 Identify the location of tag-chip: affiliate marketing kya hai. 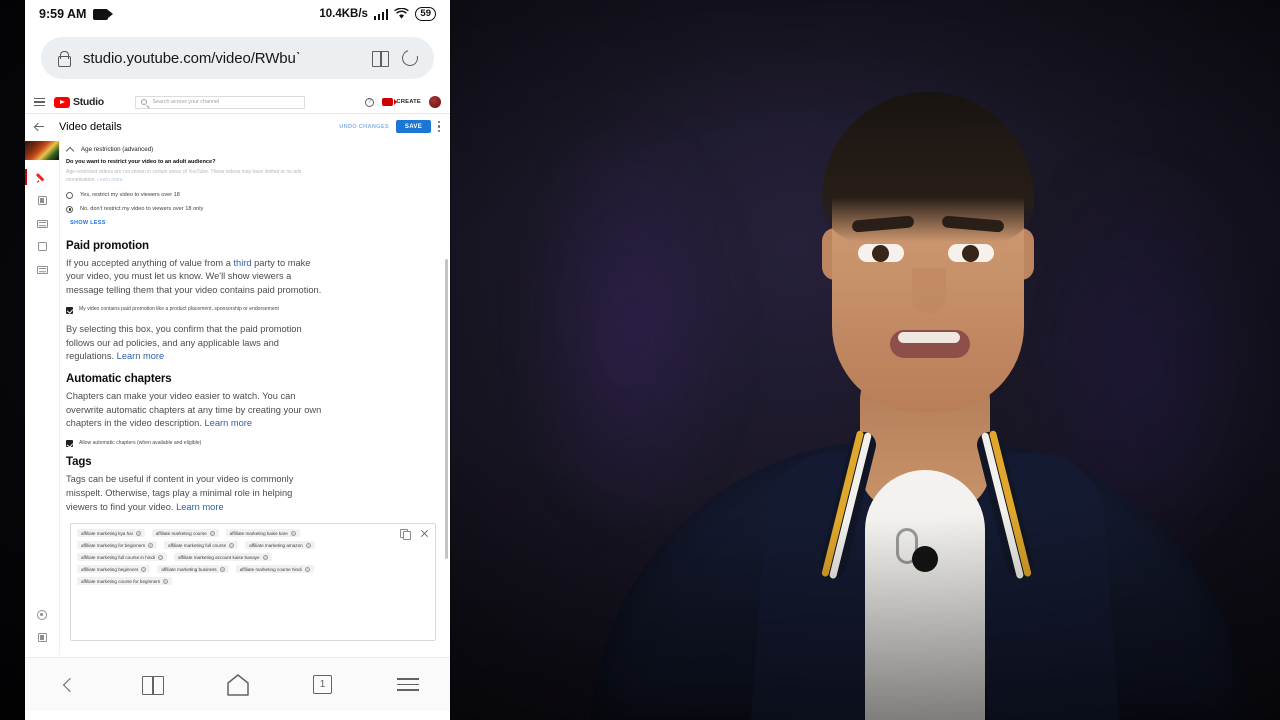
(111, 533).